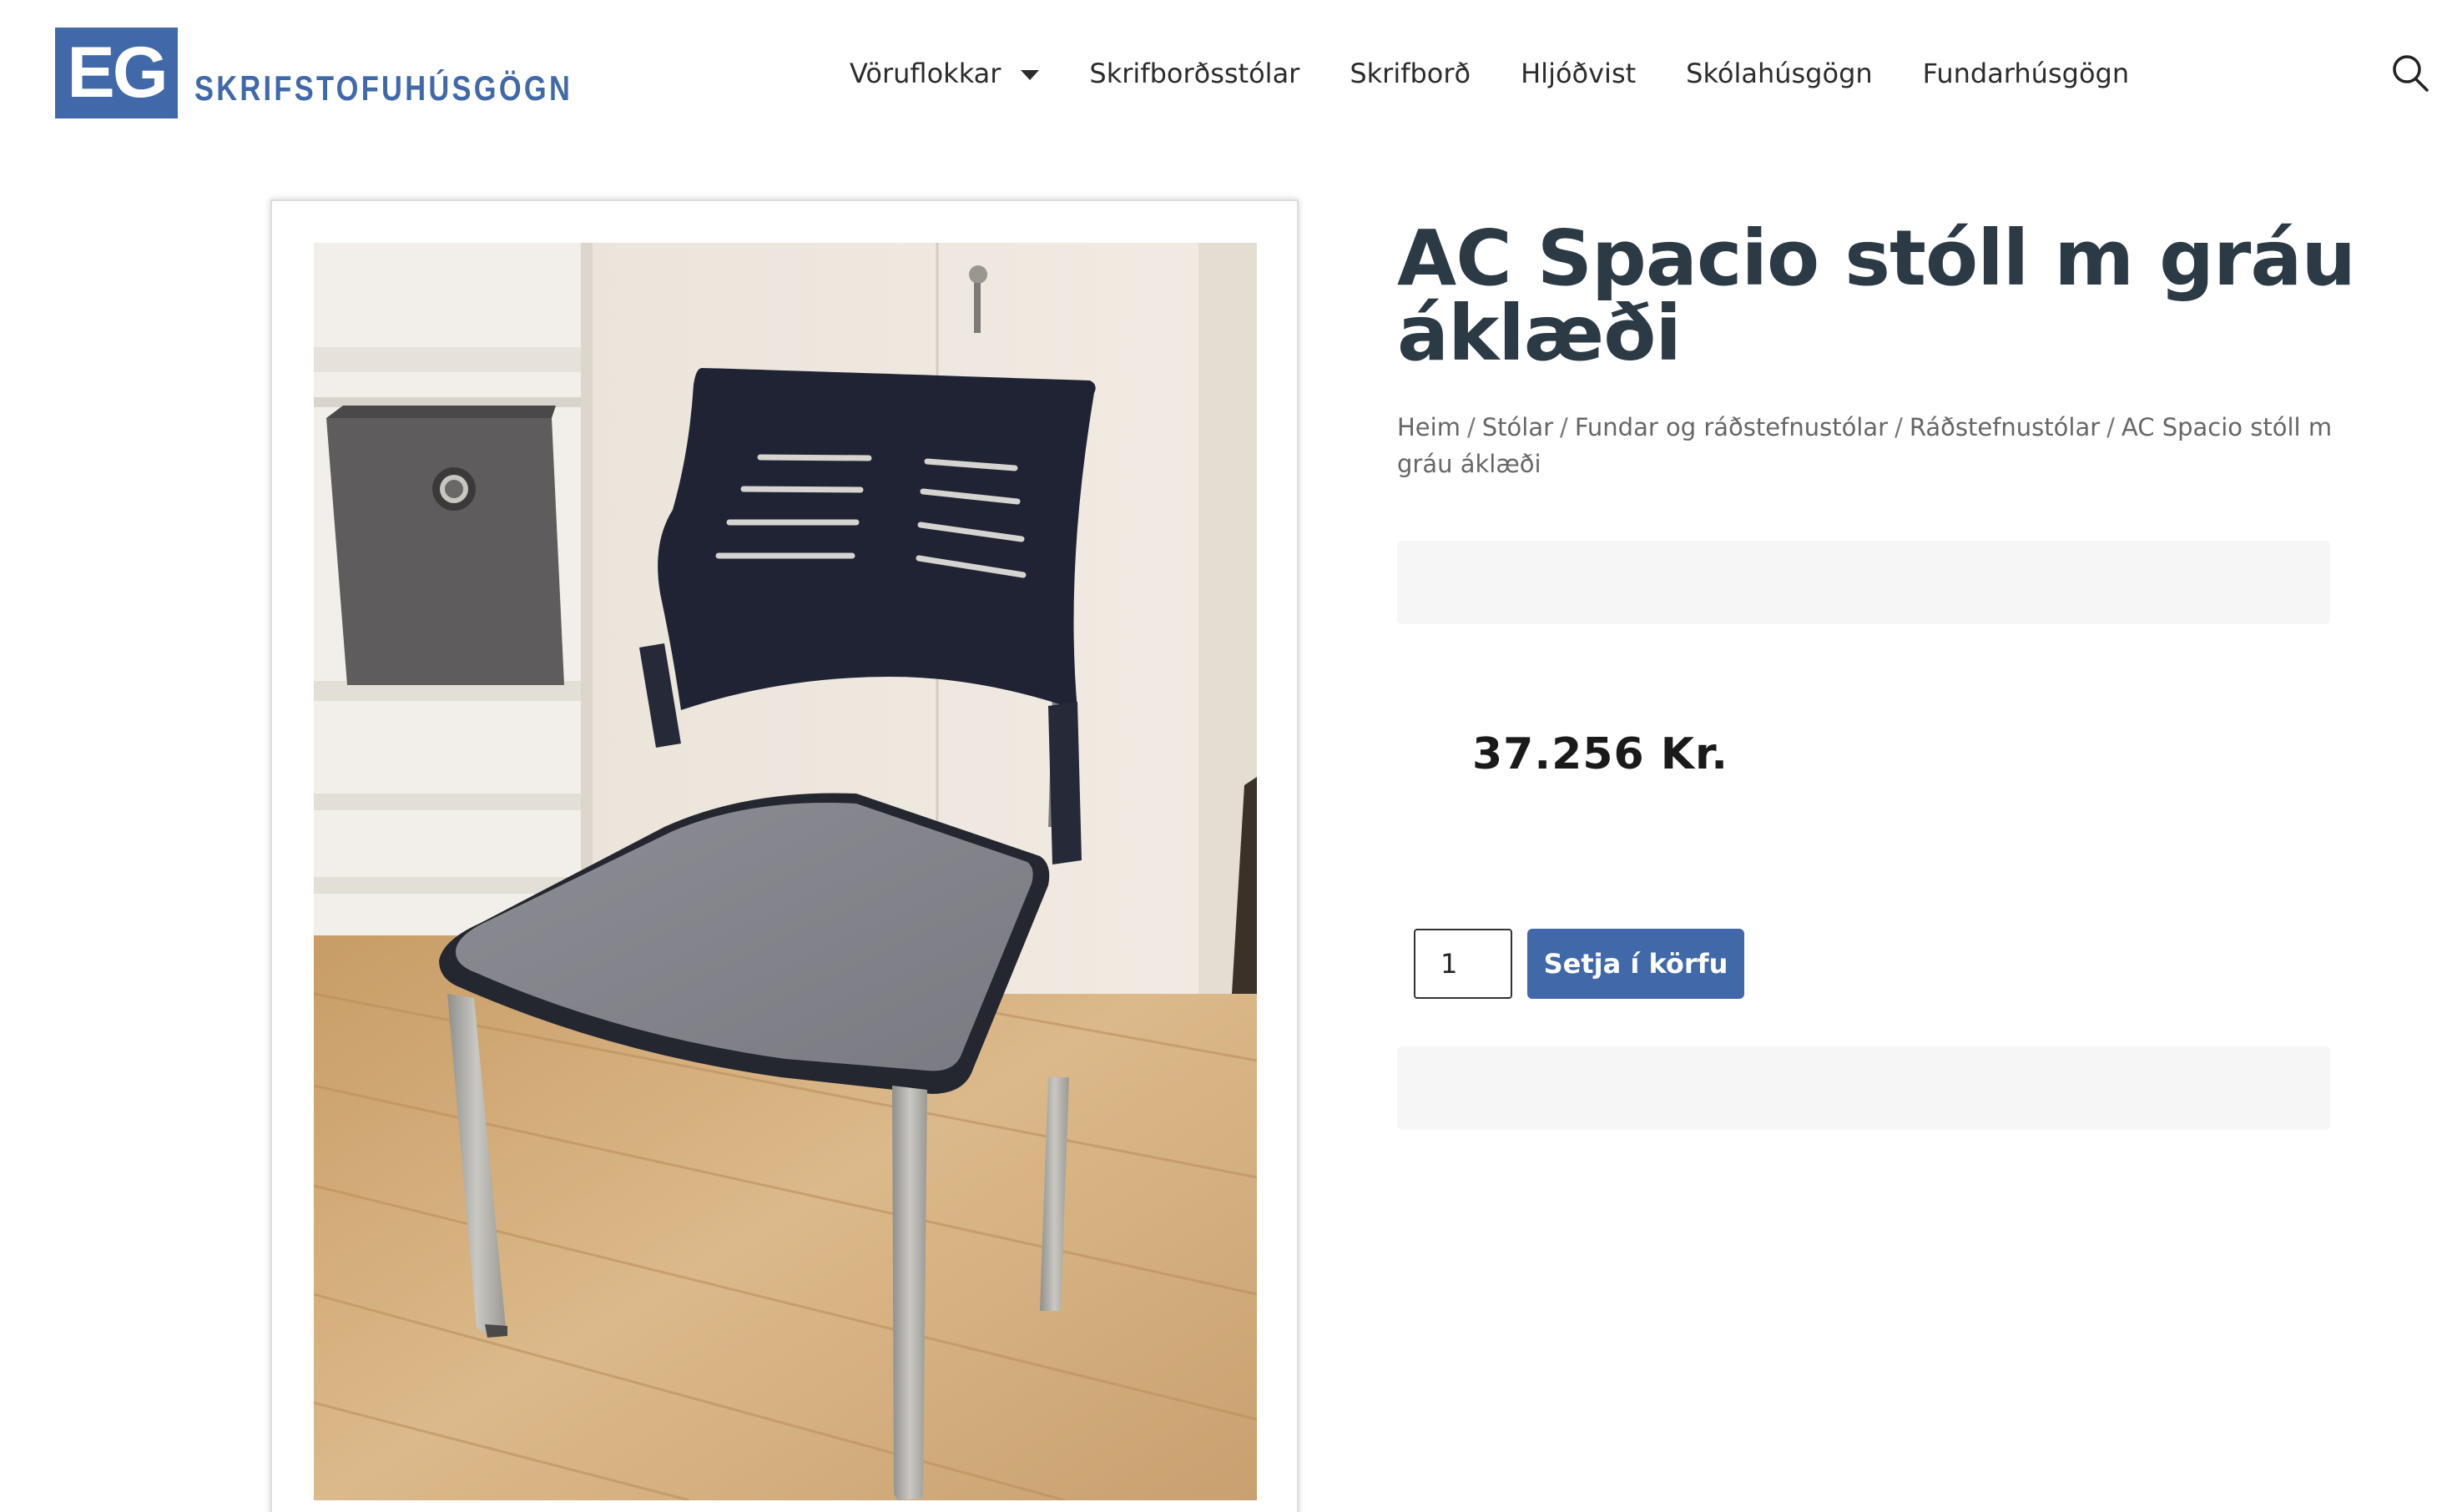  What do you see at coordinates (383, 88) in the screenshot?
I see `logo-text: SKRIFSTOFUHÚSGÖGN` at bounding box center [383, 88].